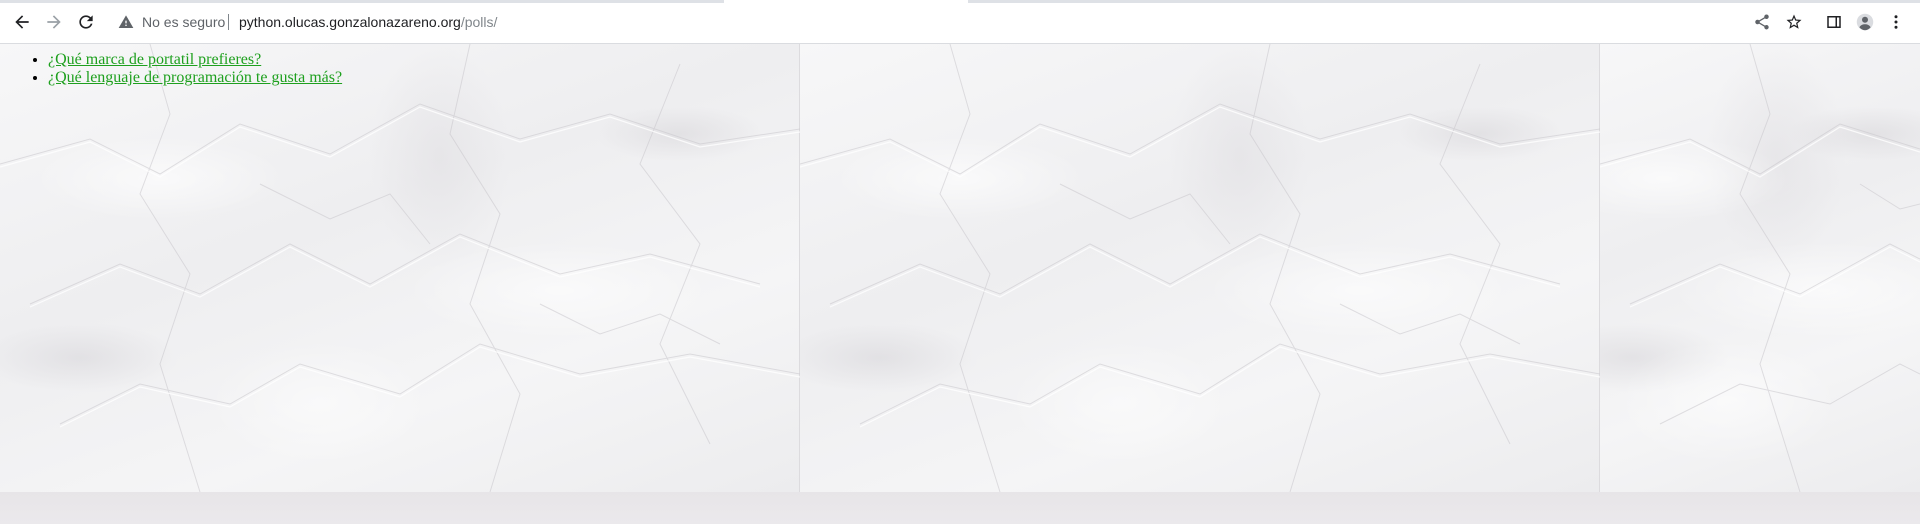  Describe the element at coordinates (350, 22) in the screenshot. I see `url-host: python.olucas.gonzalonazareno.org` at that location.